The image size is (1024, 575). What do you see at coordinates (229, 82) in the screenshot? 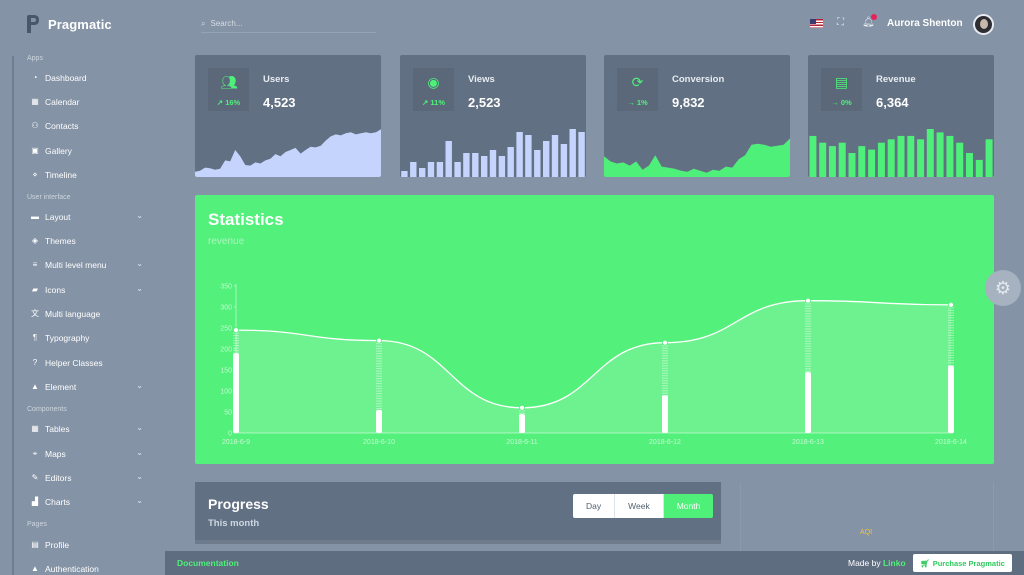
I see `users-icon: 👥︎` at bounding box center [229, 82].